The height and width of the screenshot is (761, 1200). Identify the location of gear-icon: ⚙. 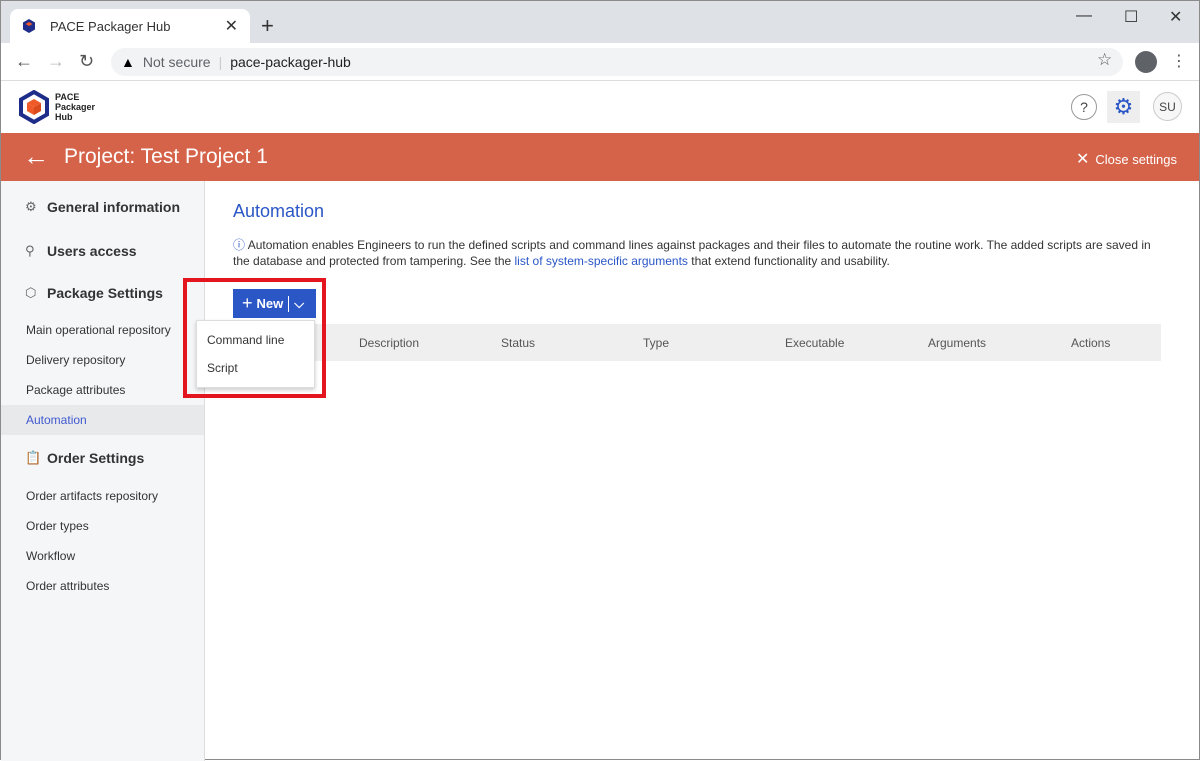
(31, 206).